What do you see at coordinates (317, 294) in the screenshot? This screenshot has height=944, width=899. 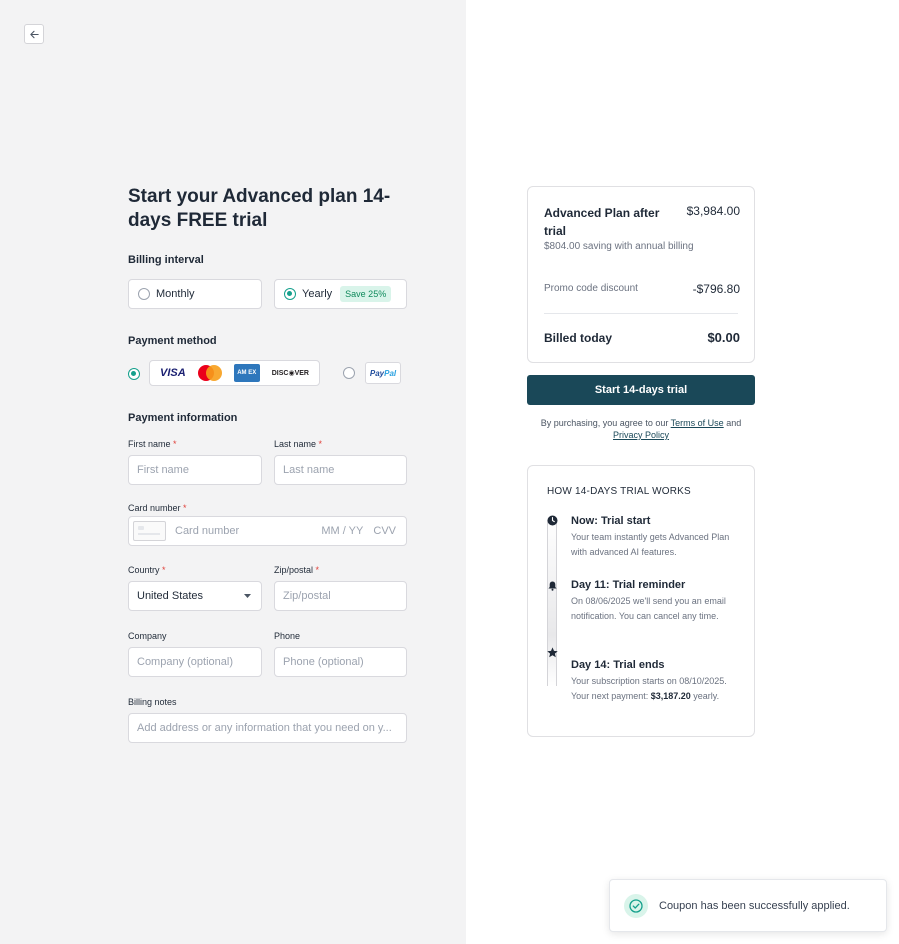 I see `yearly-label: Yearly` at bounding box center [317, 294].